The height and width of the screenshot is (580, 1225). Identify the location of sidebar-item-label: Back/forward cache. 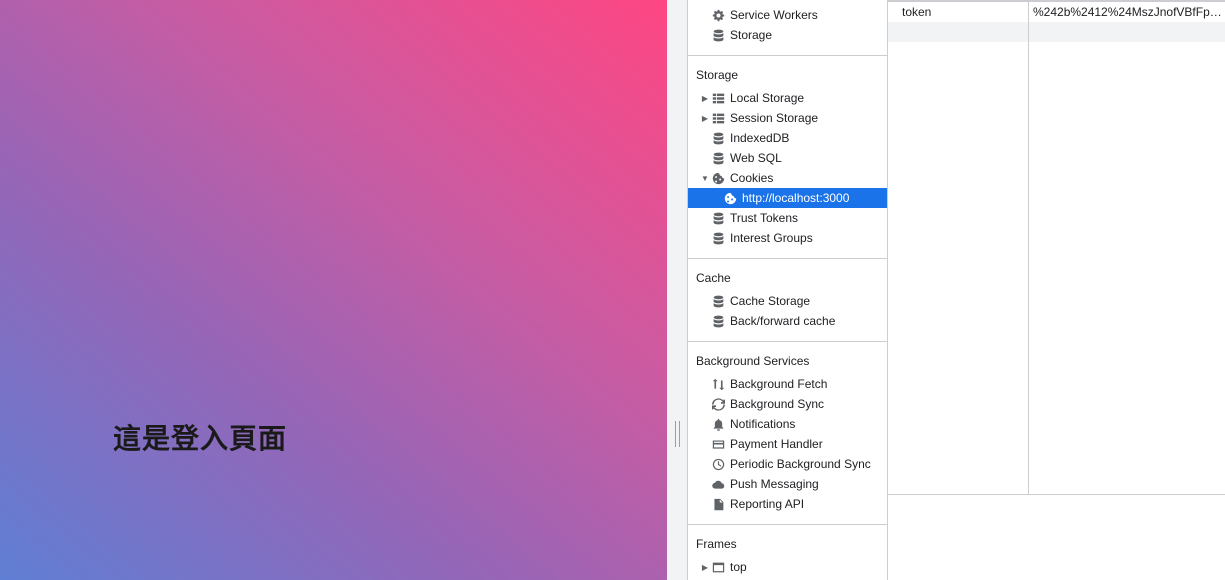
(783, 321).